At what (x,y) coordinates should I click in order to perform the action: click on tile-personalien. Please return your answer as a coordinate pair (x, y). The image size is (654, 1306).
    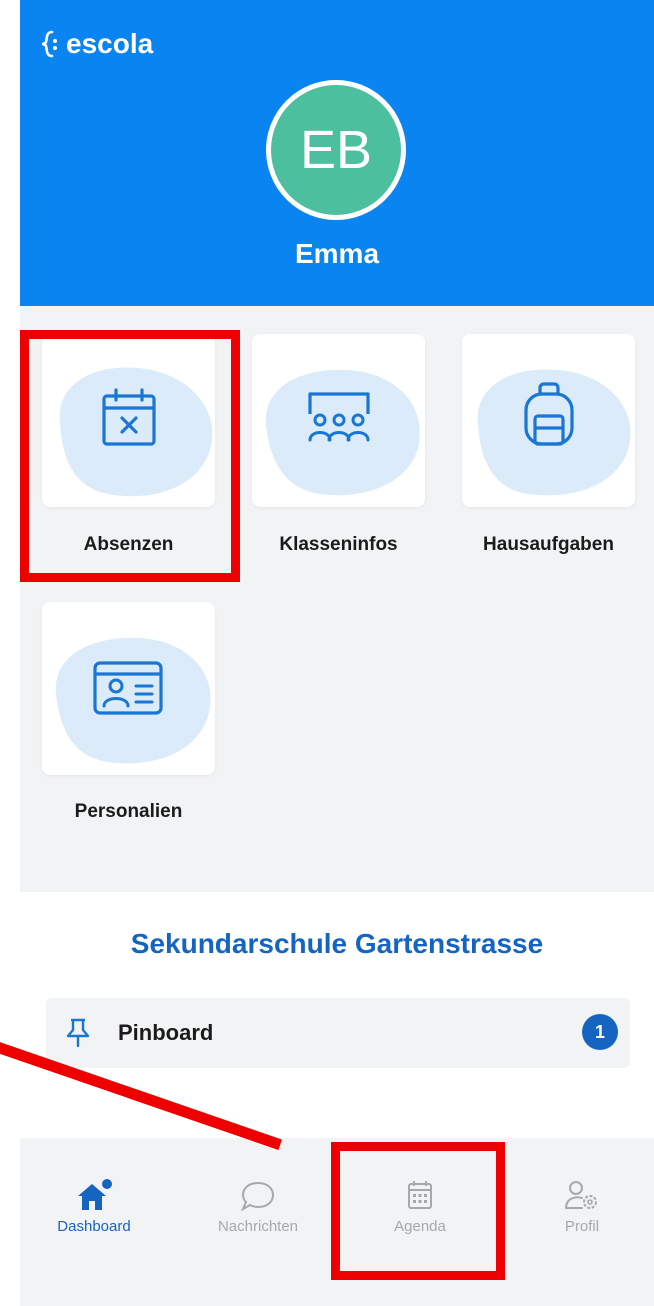
    Looking at the image, I should click on (128, 688).